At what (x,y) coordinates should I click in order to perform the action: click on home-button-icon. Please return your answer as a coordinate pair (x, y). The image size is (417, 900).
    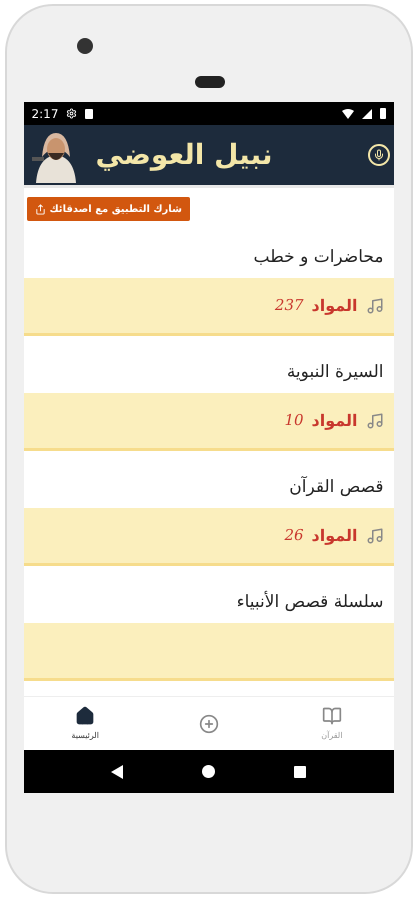
    Looking at the image, I should click on (208, 771).